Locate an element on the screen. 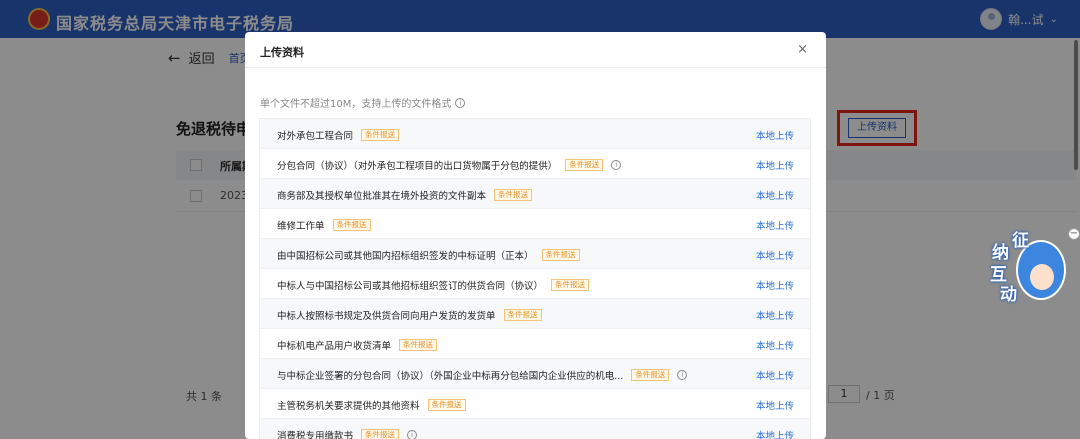  document-name-group: 中标机电产品用户收货清单 条件报送 is located at coordinates (357, 345).